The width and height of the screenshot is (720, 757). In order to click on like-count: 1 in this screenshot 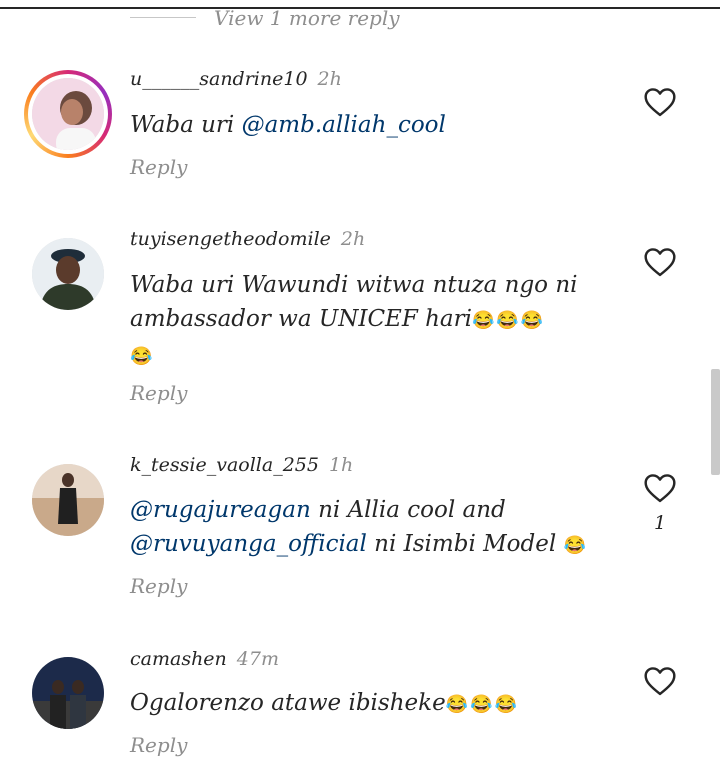, I will do `click(660, 523)`.